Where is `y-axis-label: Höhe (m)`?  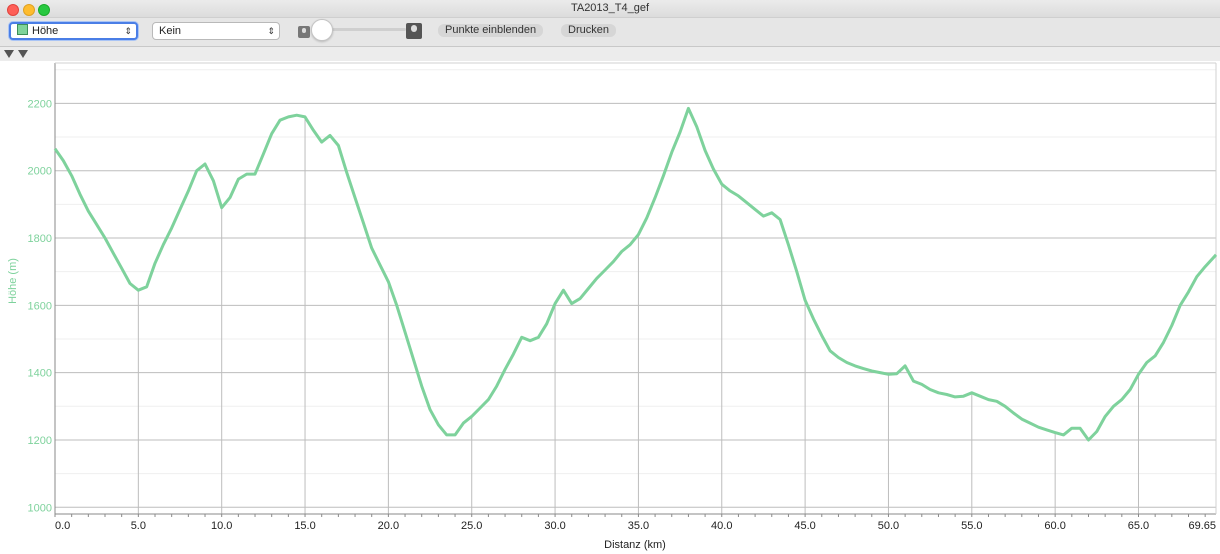 y-axis-label: Höhe (m) is located at coordinates (13, 281).